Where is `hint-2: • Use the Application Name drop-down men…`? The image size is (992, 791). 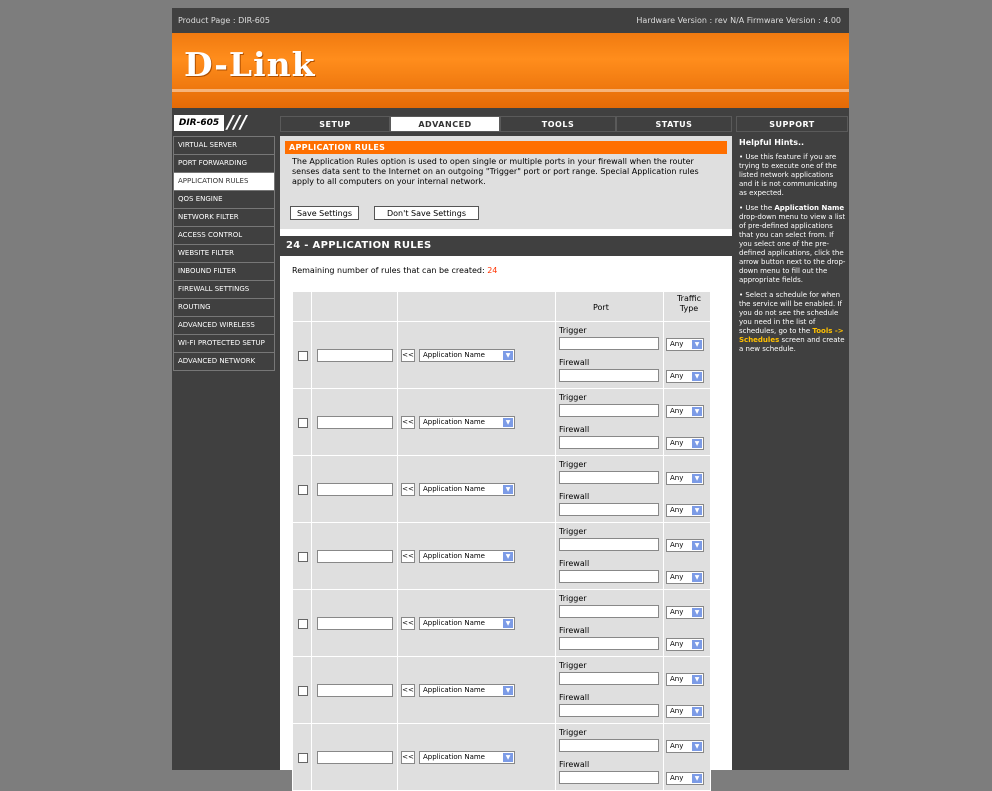
hint-2: • Use the Application Name drop-down men… is located at coordinates (792, 244).